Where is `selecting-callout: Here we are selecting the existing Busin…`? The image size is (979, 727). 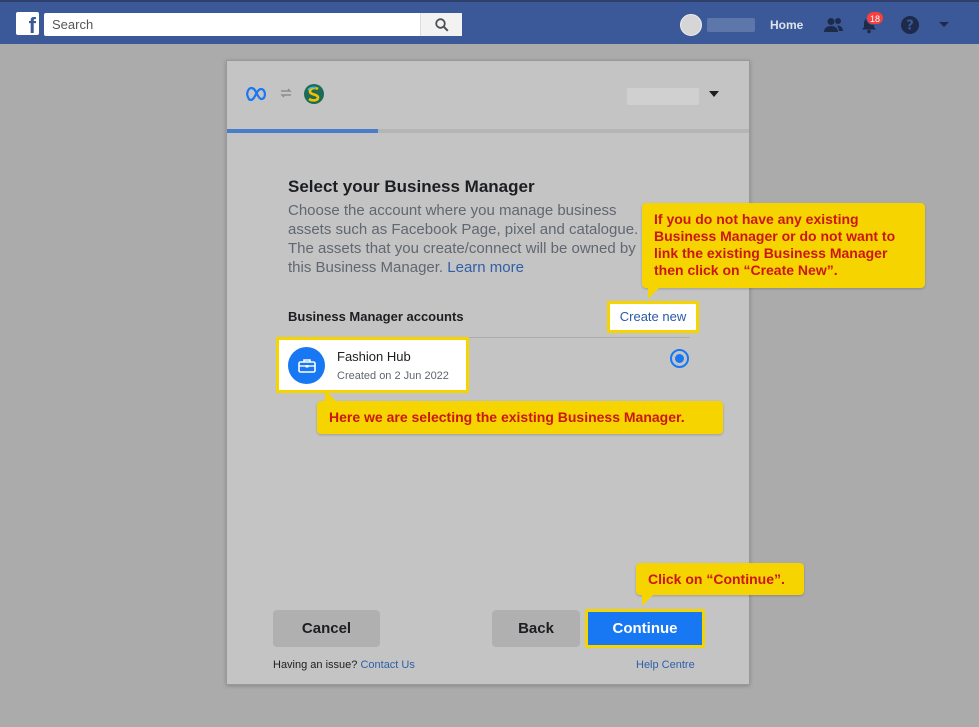 selecting-callout: Here we are selecting the existing Busin… is located at coordinates (520, 412).